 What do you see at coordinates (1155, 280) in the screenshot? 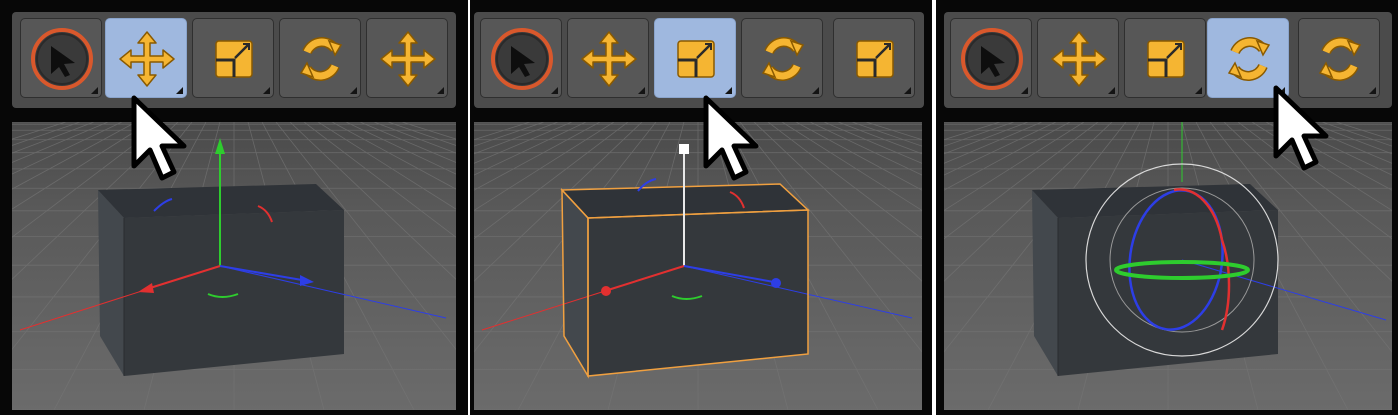
I see `cube-object` at bounding box center [1155, 280].